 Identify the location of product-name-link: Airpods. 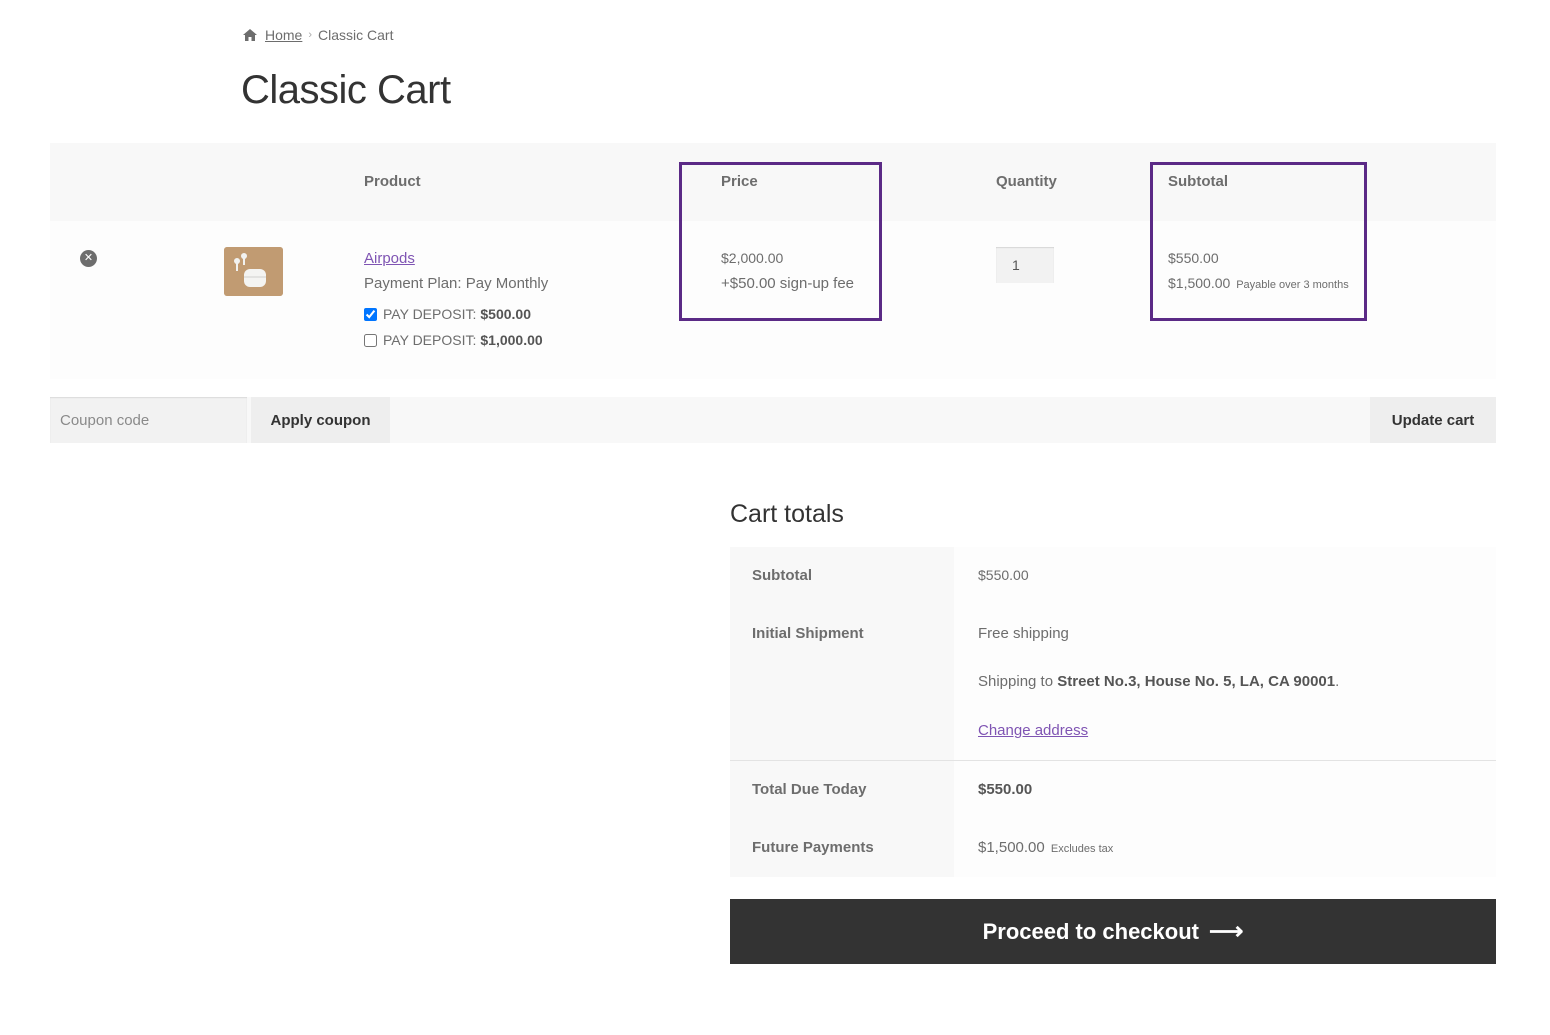
(389, 258).